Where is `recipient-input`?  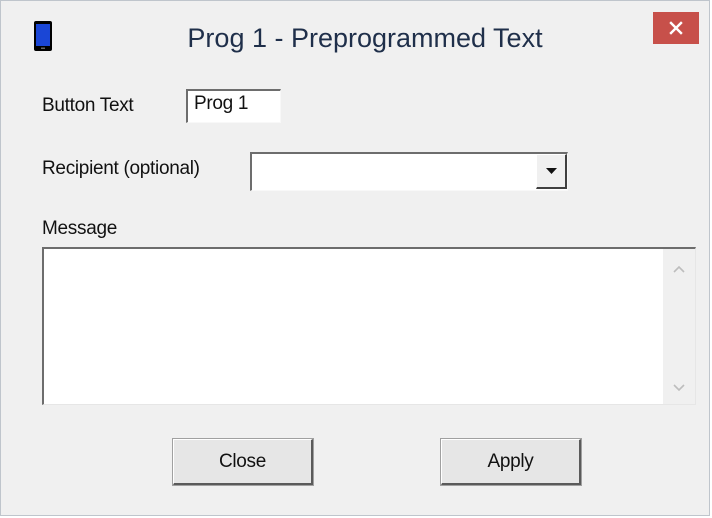
recipient-input is located at coordinates (393, 172).